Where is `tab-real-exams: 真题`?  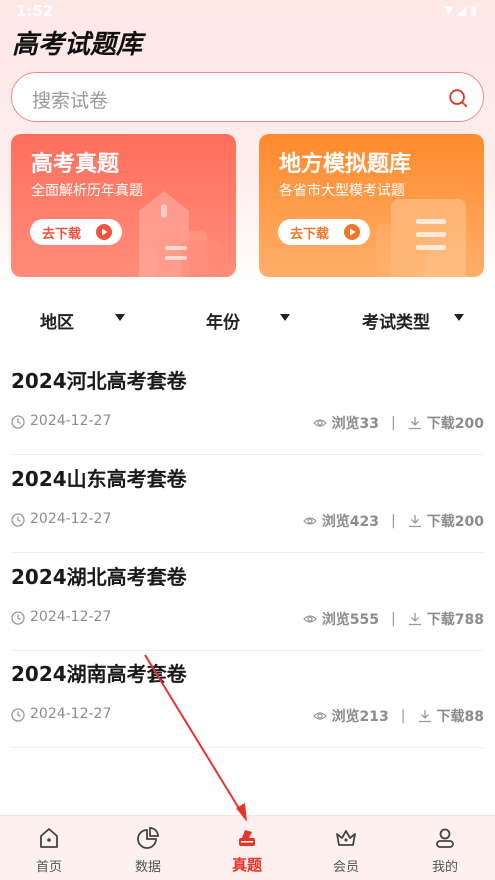
tab-real-exams: 真题 is located at coordinates (247, 848).